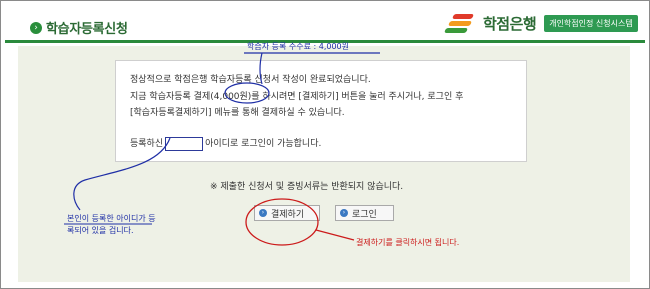 Image resolution: width=650 pixels, height=289 pixels. I want to click on id-annotation-line, so click(122, 174).